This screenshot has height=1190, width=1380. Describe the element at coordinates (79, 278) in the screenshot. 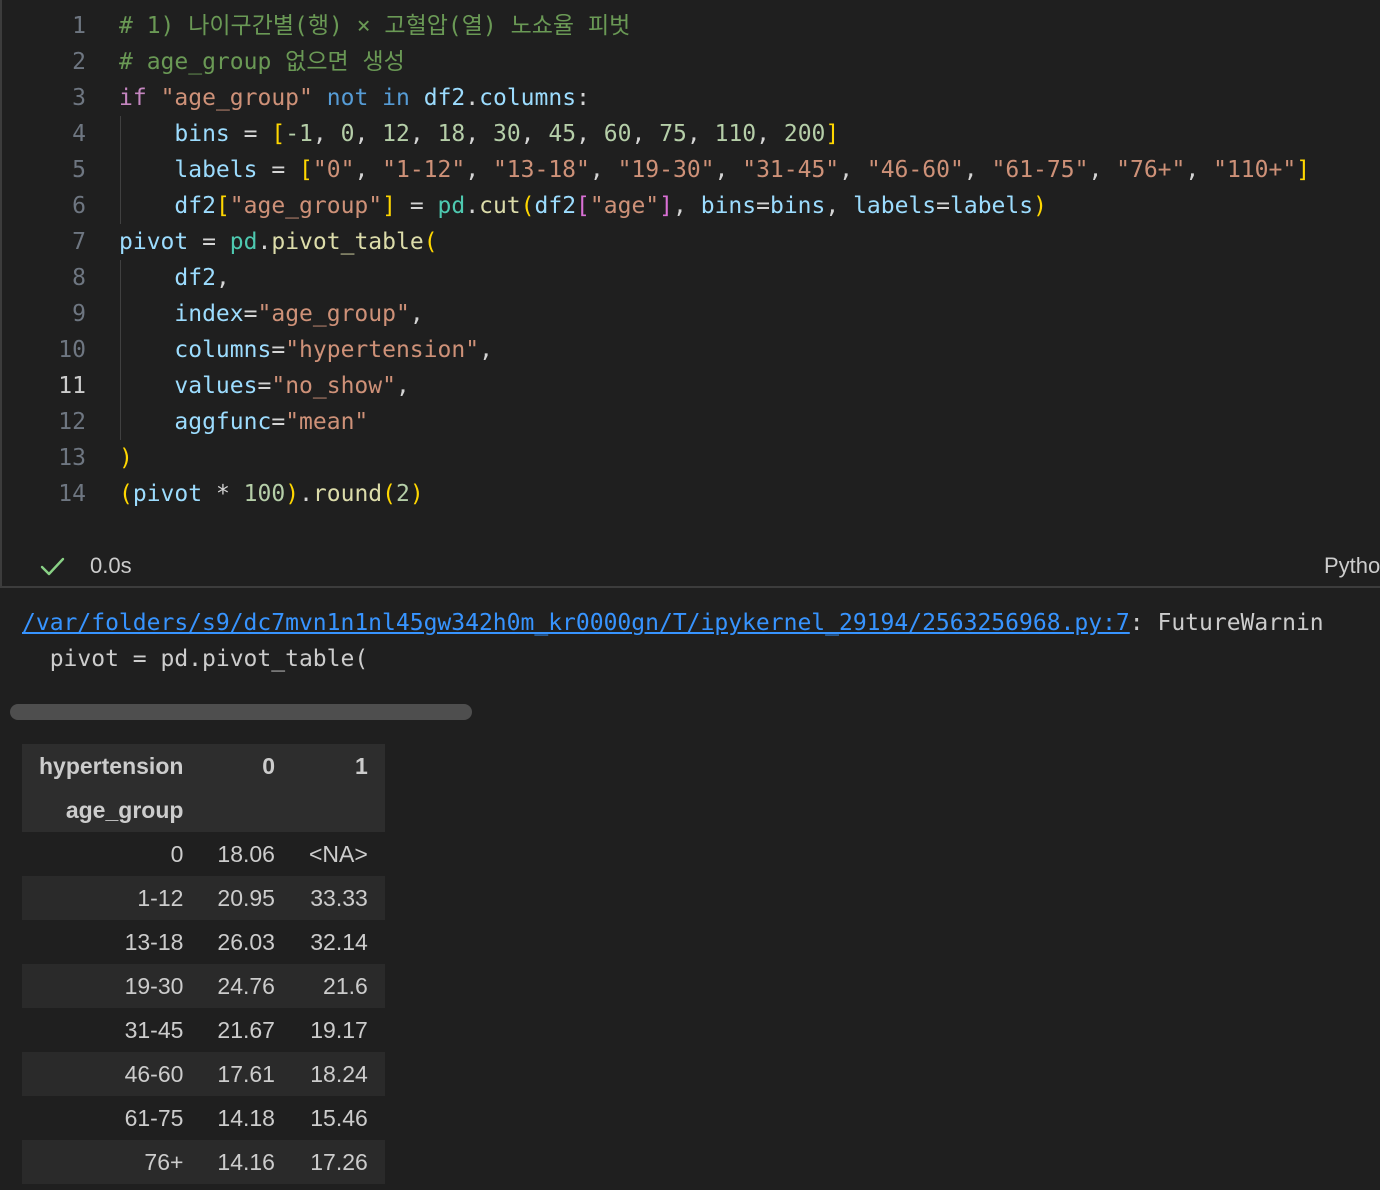

I see `line-number: 8` at that location.